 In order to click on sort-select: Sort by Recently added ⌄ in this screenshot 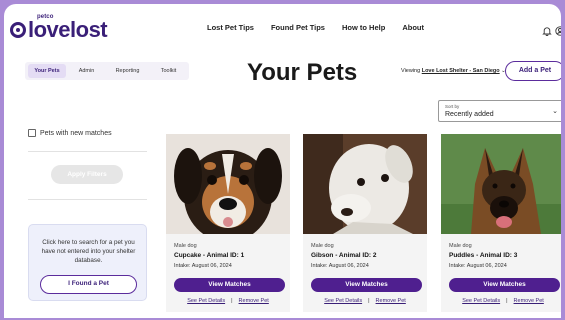, I will do `click(499, 111)`.